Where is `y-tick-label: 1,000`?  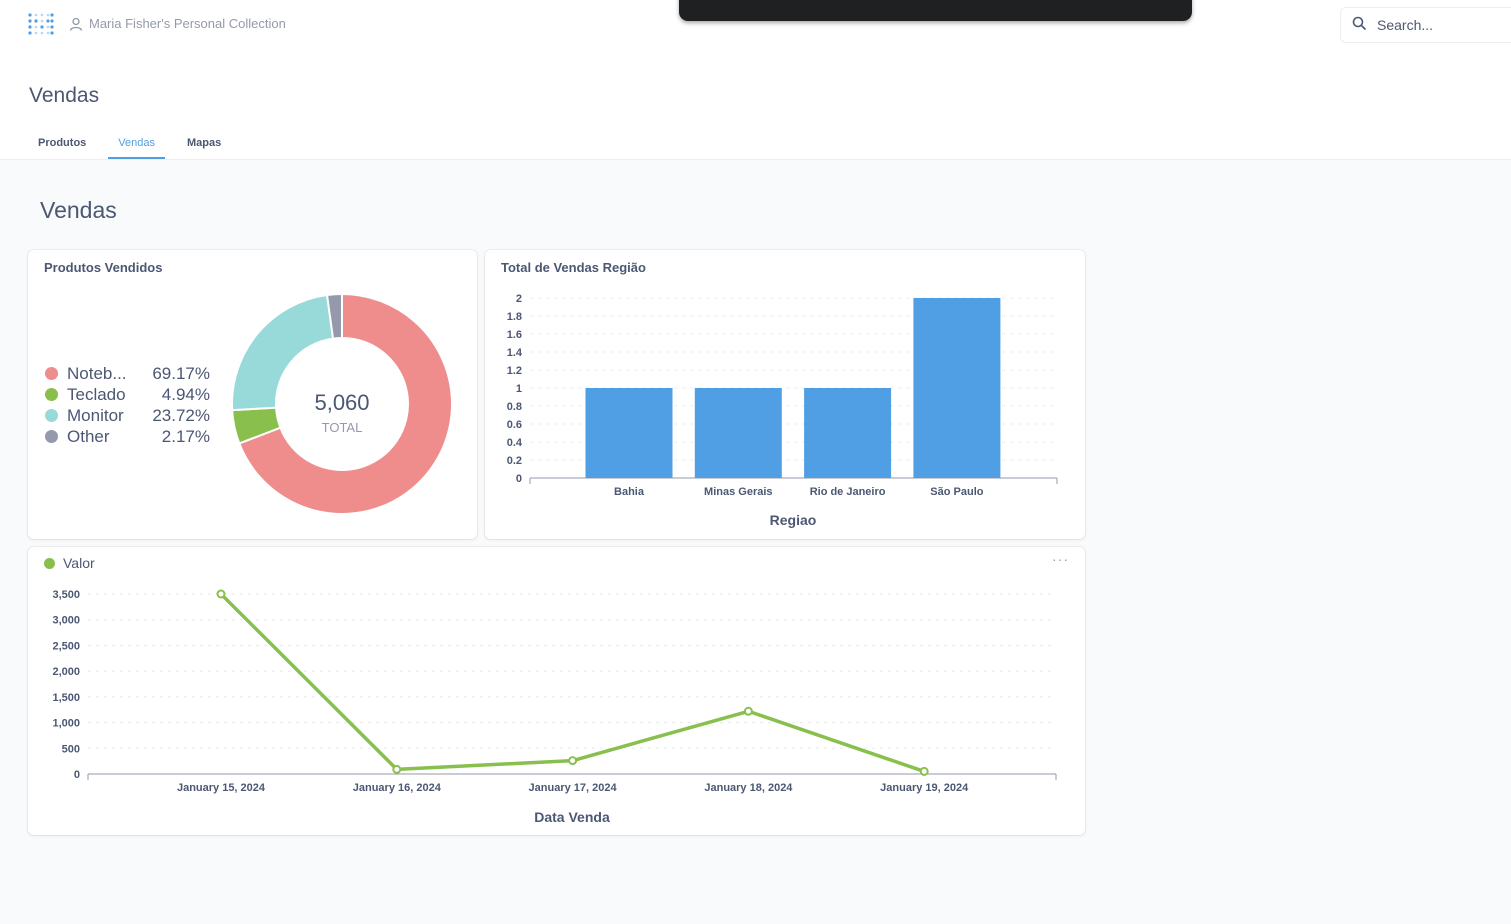 y-tick-label: 1,000 is located at coordinates (66, 724).